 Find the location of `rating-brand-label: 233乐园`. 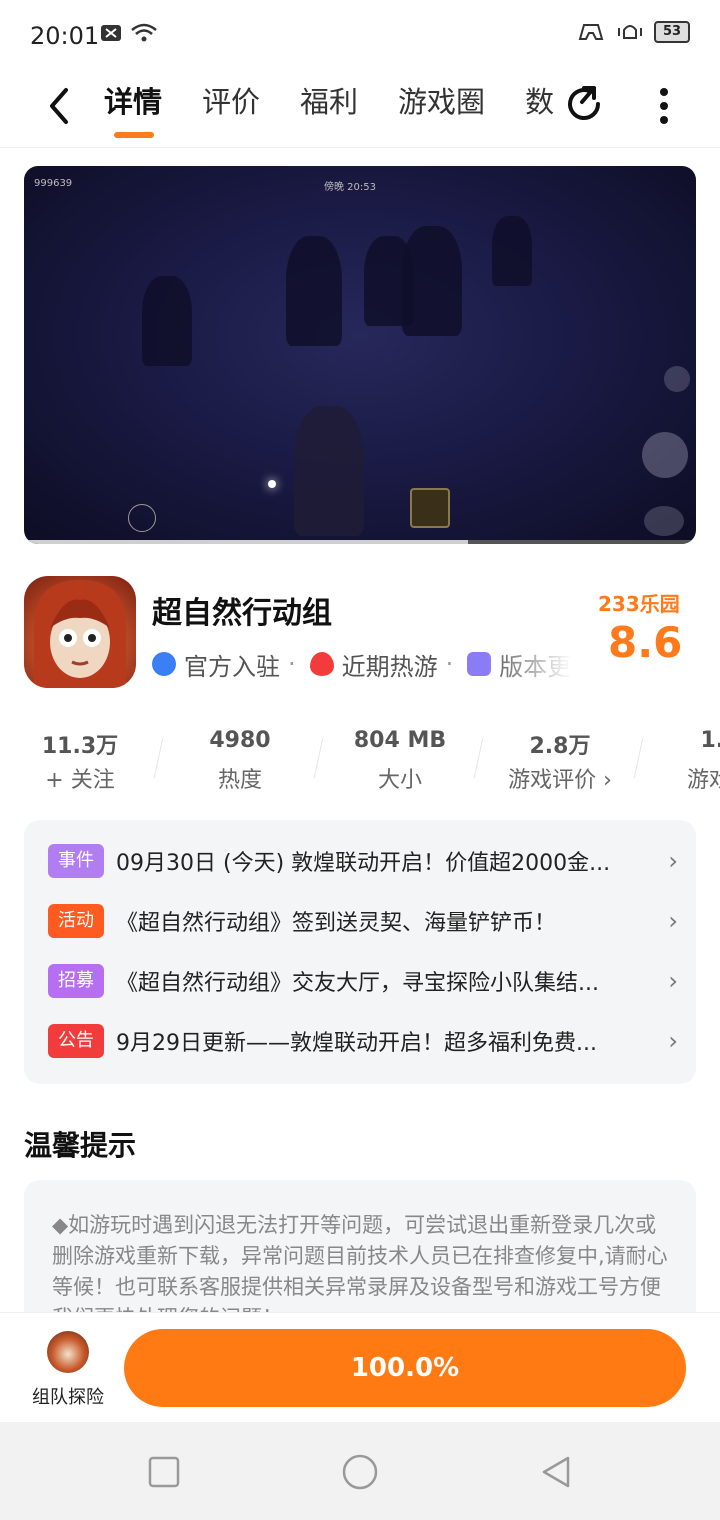

rating-brand-label: 233乐园 is located at coordinates (639, 604).